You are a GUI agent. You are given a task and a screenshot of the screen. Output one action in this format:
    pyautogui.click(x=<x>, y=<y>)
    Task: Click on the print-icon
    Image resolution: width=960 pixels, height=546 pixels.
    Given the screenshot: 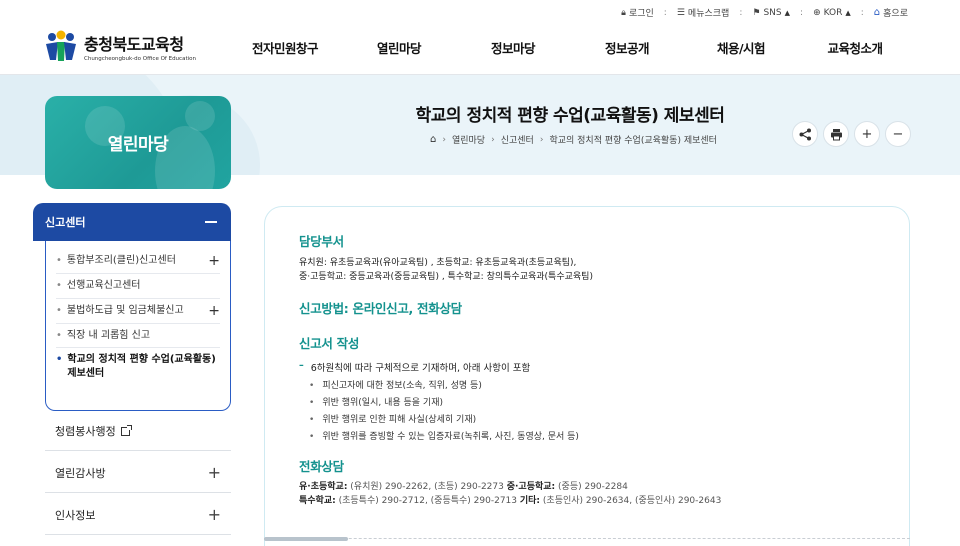 What is the action you would take?
    pyautogui.click(x=836, y=134)
    